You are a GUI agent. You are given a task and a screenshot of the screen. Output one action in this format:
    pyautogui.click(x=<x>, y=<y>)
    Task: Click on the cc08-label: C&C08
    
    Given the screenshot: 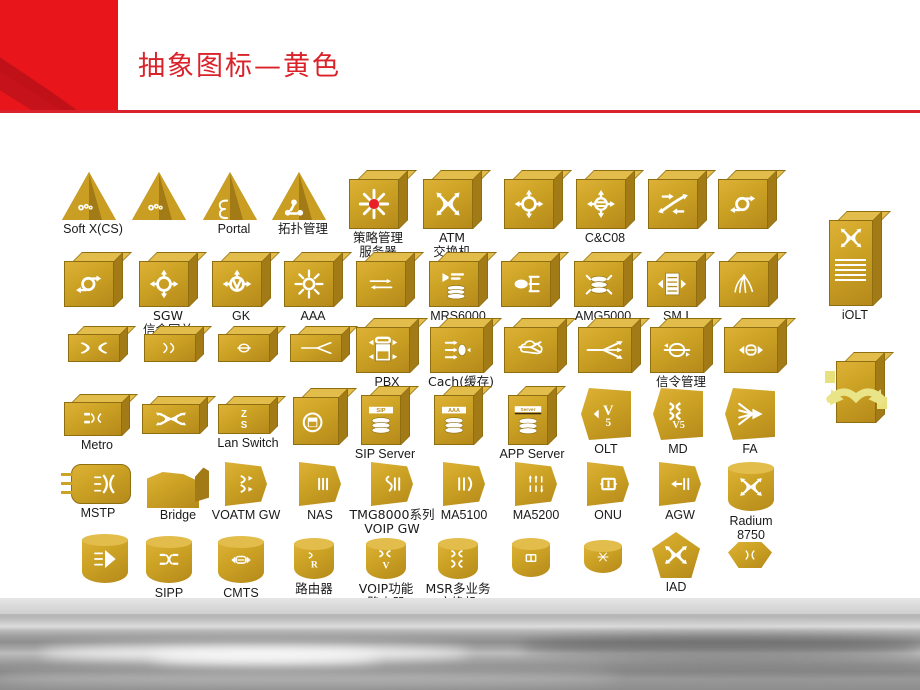 What is the action you would take?
    pyautogui.click(x=605, y=238)
    